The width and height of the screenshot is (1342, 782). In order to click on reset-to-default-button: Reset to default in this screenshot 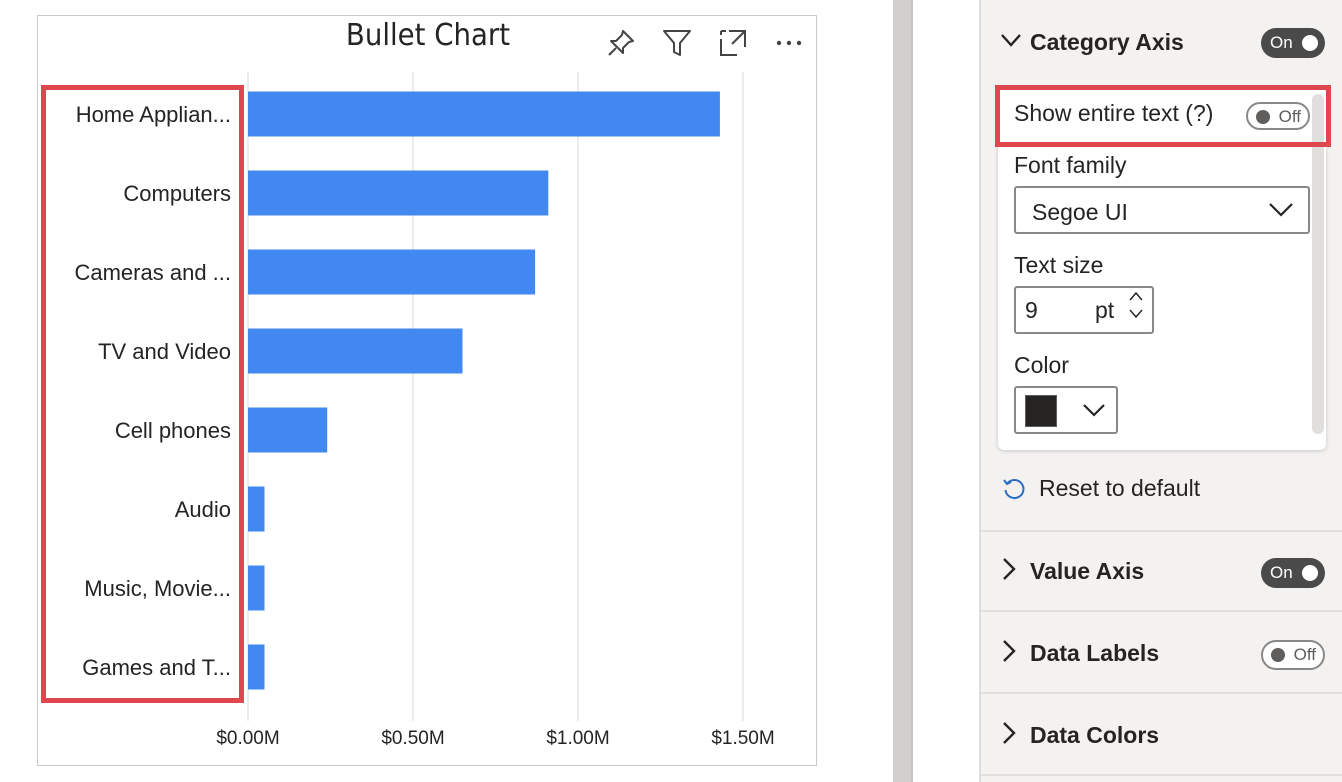, I will do `click(1100, 488)`.